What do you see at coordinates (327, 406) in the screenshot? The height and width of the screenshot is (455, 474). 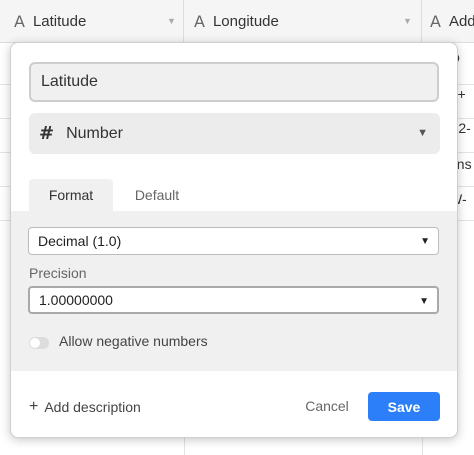 I see `cancel-button: Cancel` at bounding box center [327, 406].